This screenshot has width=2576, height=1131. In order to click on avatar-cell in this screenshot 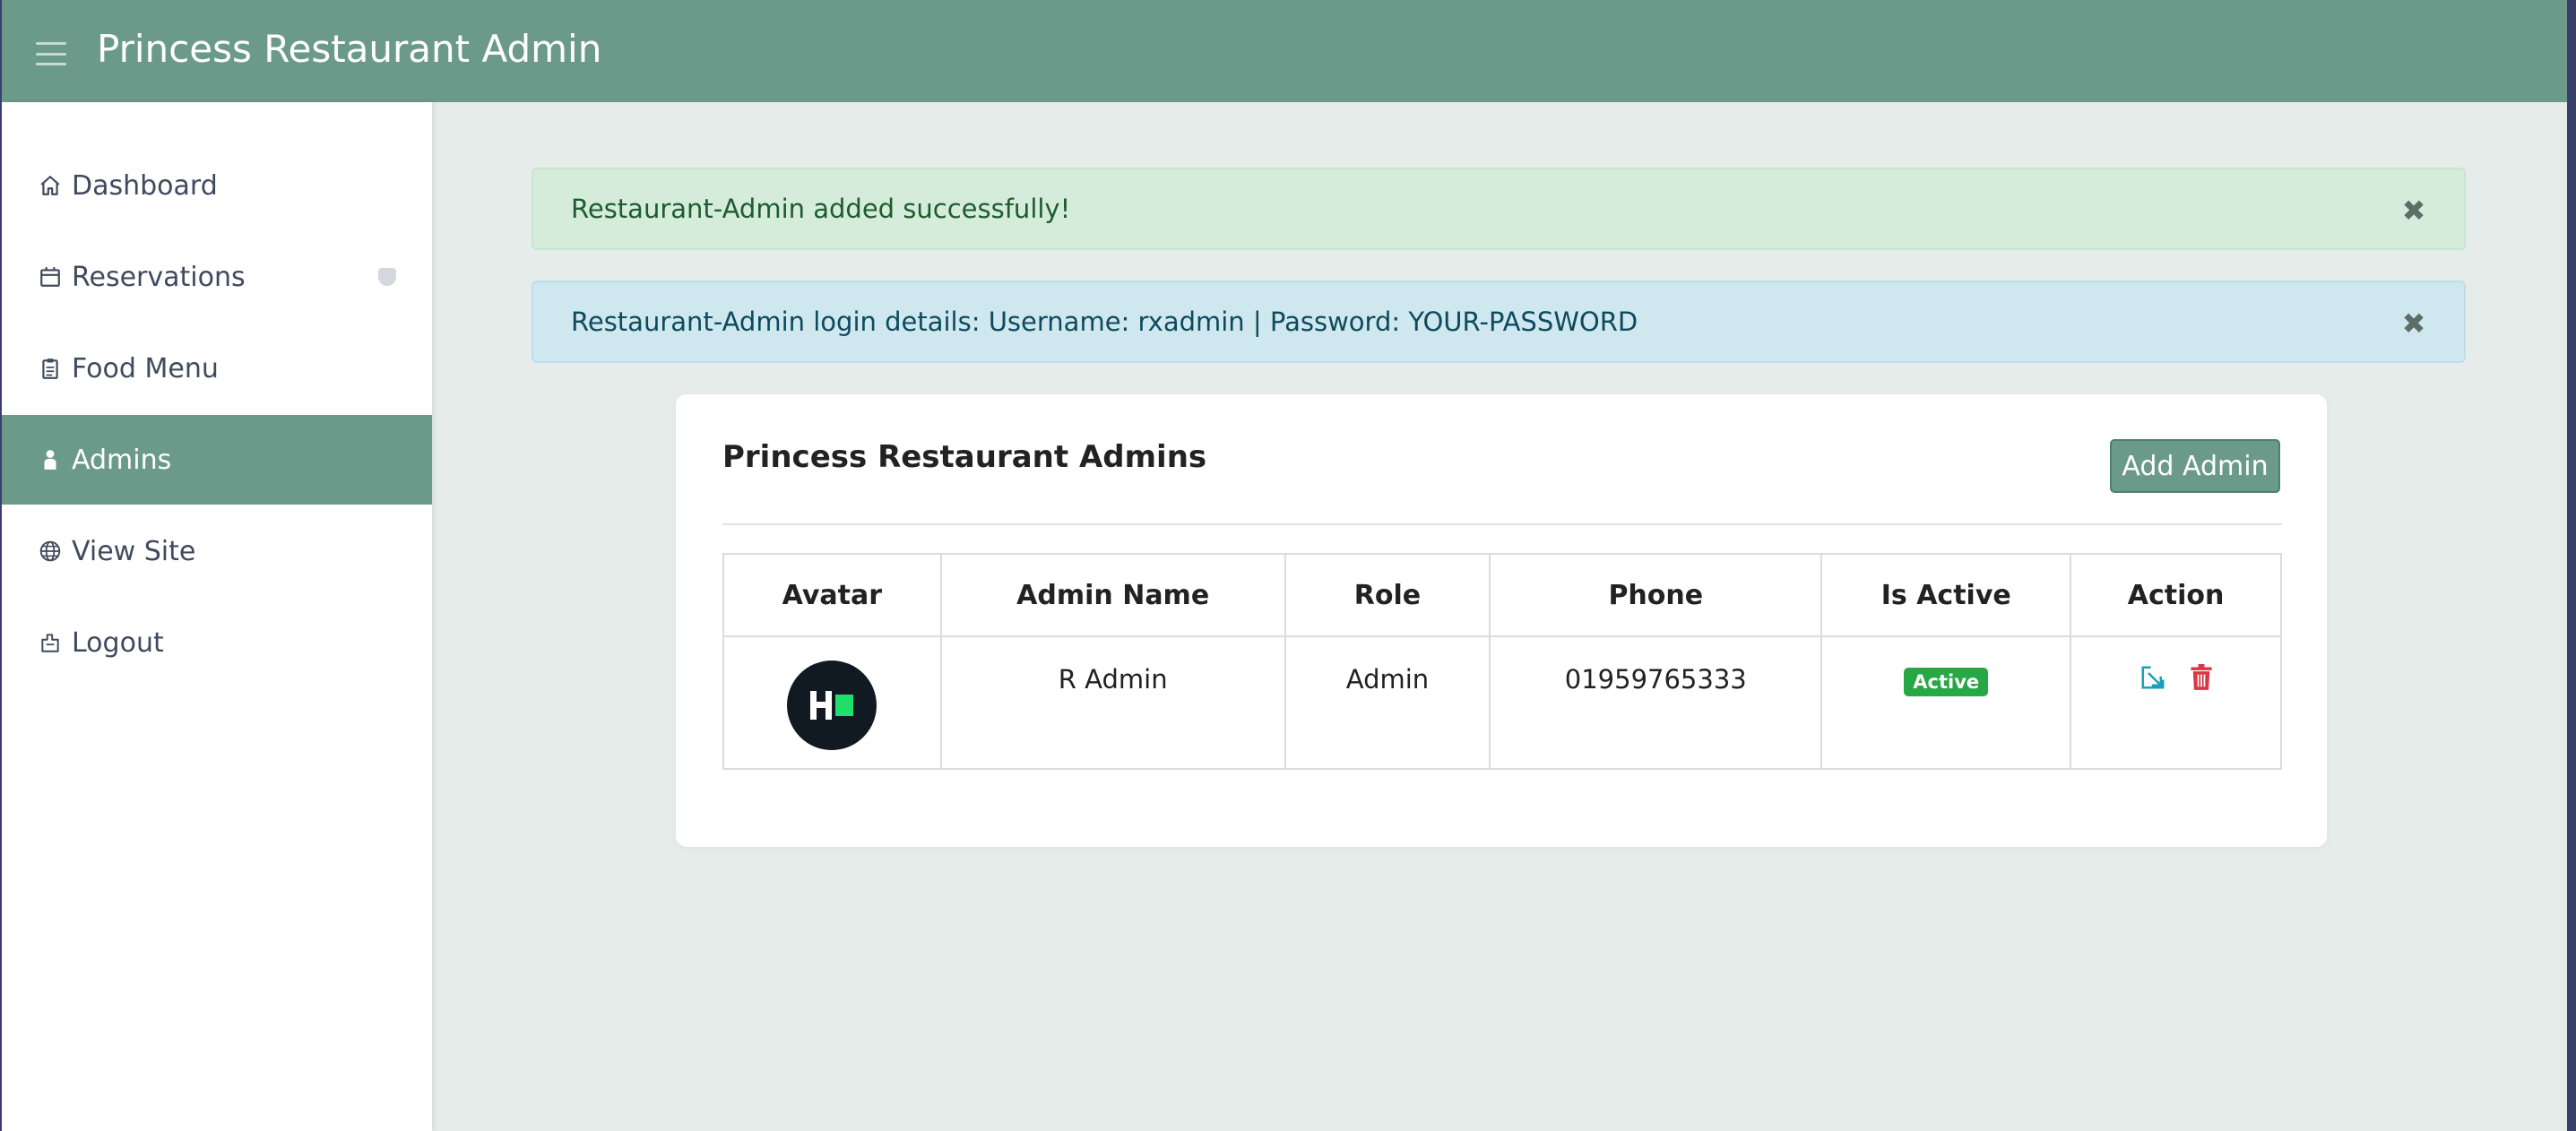, I will do `click(832, 702)`.